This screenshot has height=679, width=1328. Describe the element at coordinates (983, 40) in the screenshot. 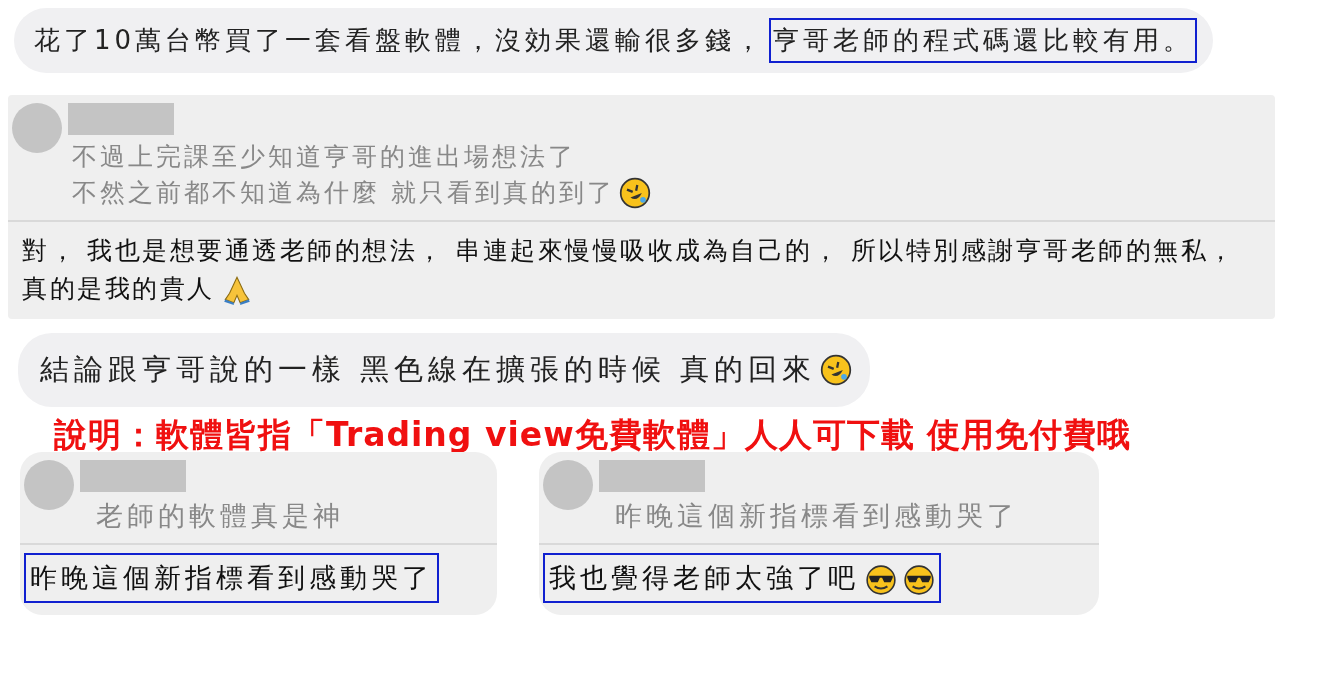

I see `message-text: 亨哥老師的程式碼還比較有用。` at that location.